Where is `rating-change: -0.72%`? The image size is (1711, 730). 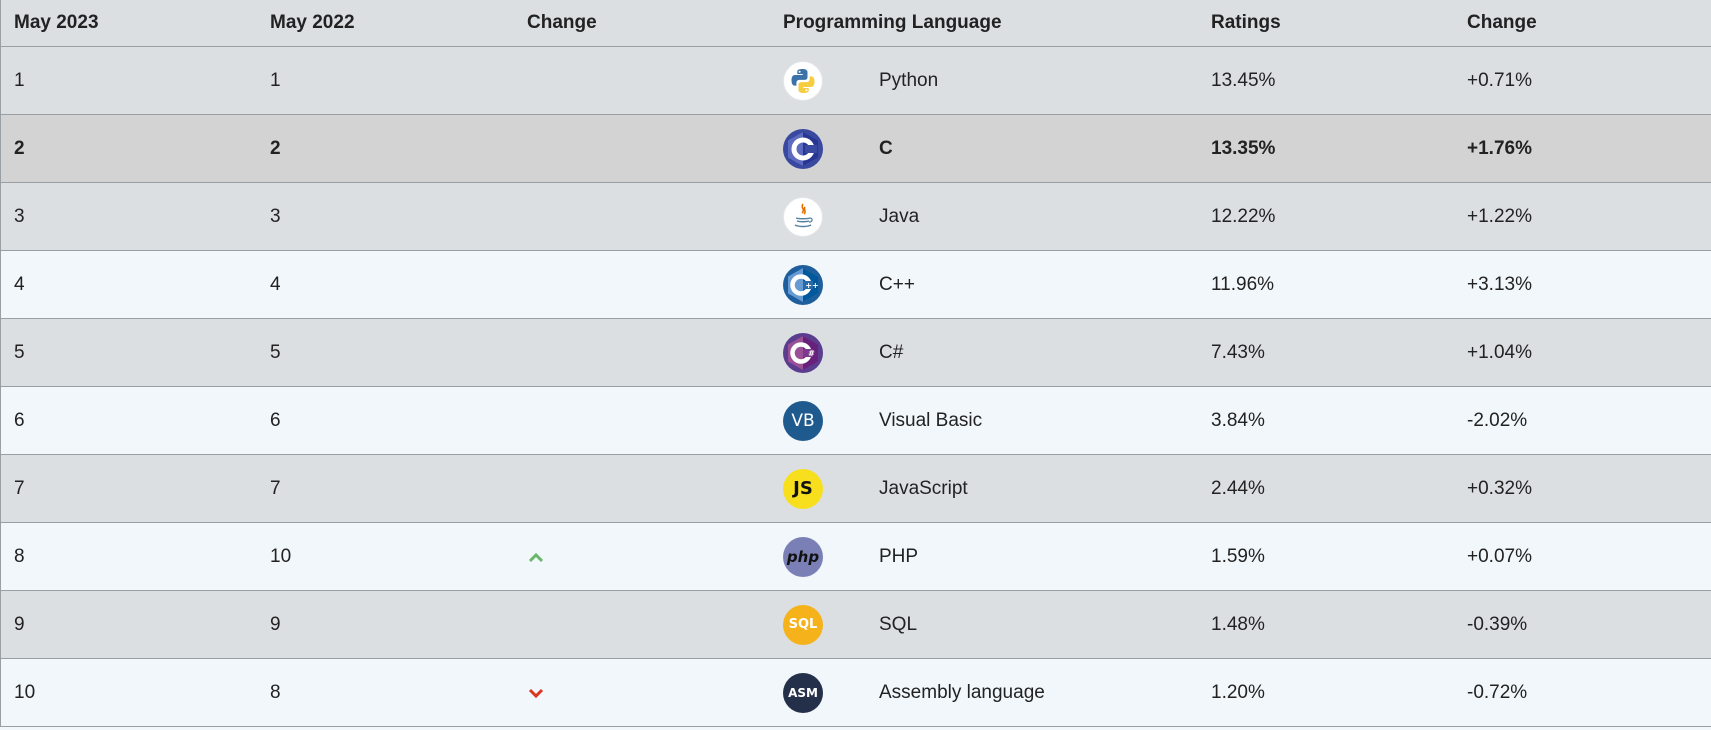 rating-change: -0.72% is located at coordinates (1497, 692).